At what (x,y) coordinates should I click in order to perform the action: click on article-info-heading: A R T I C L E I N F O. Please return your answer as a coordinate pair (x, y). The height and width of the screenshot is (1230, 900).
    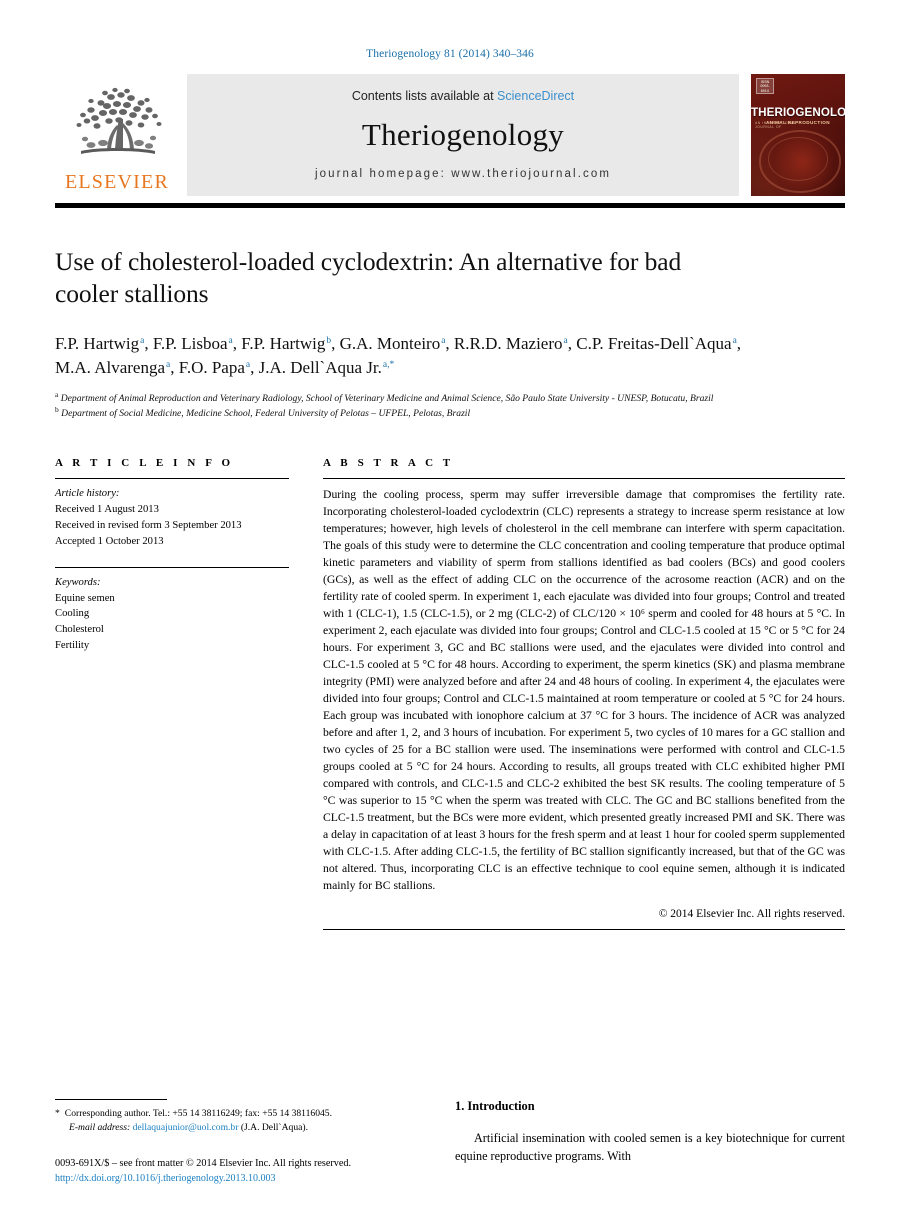
    Looking at the image, I should click on (144, 463).